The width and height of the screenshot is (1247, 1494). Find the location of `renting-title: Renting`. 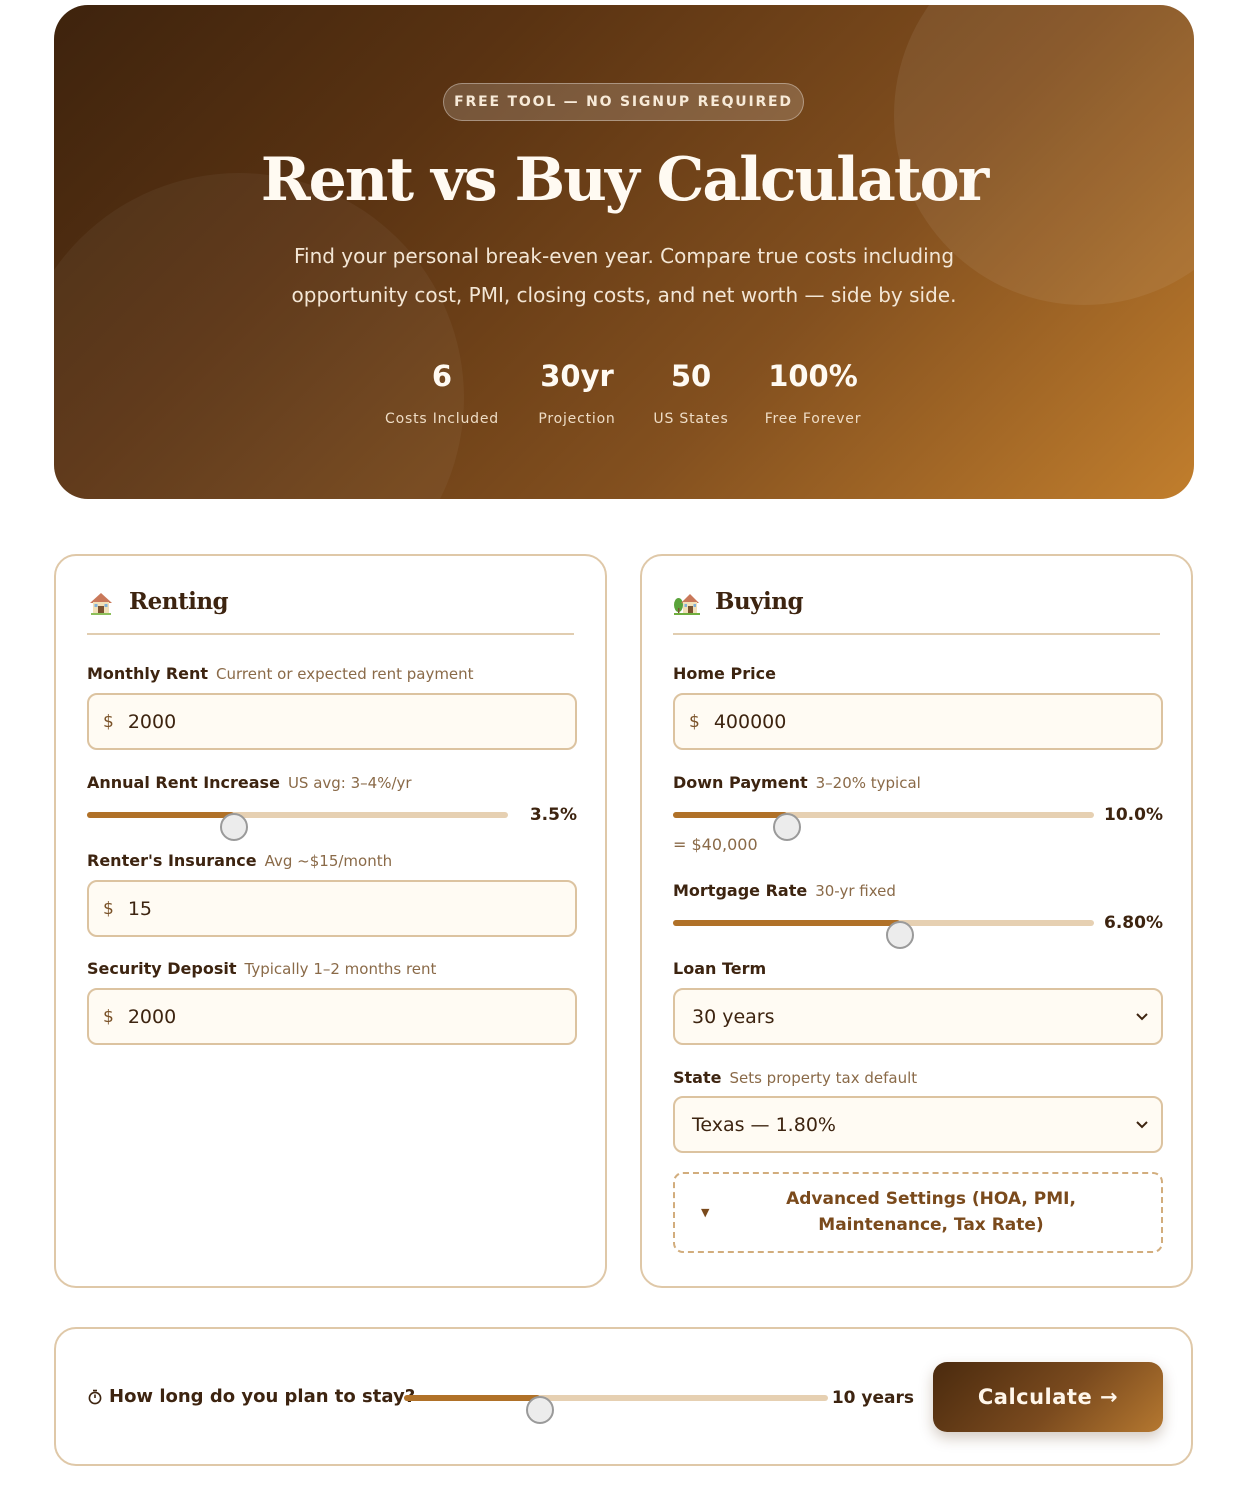

renting-title: Renting is located at coordinates (179, 601).